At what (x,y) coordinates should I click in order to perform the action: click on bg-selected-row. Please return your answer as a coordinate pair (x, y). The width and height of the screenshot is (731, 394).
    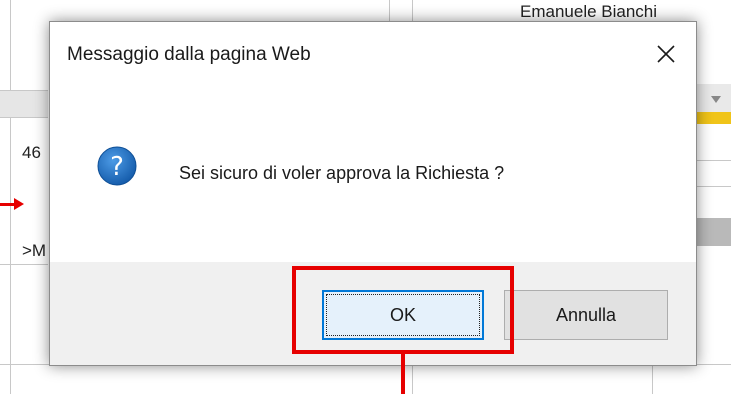
    Looking at the image, I should click on (713, 232).